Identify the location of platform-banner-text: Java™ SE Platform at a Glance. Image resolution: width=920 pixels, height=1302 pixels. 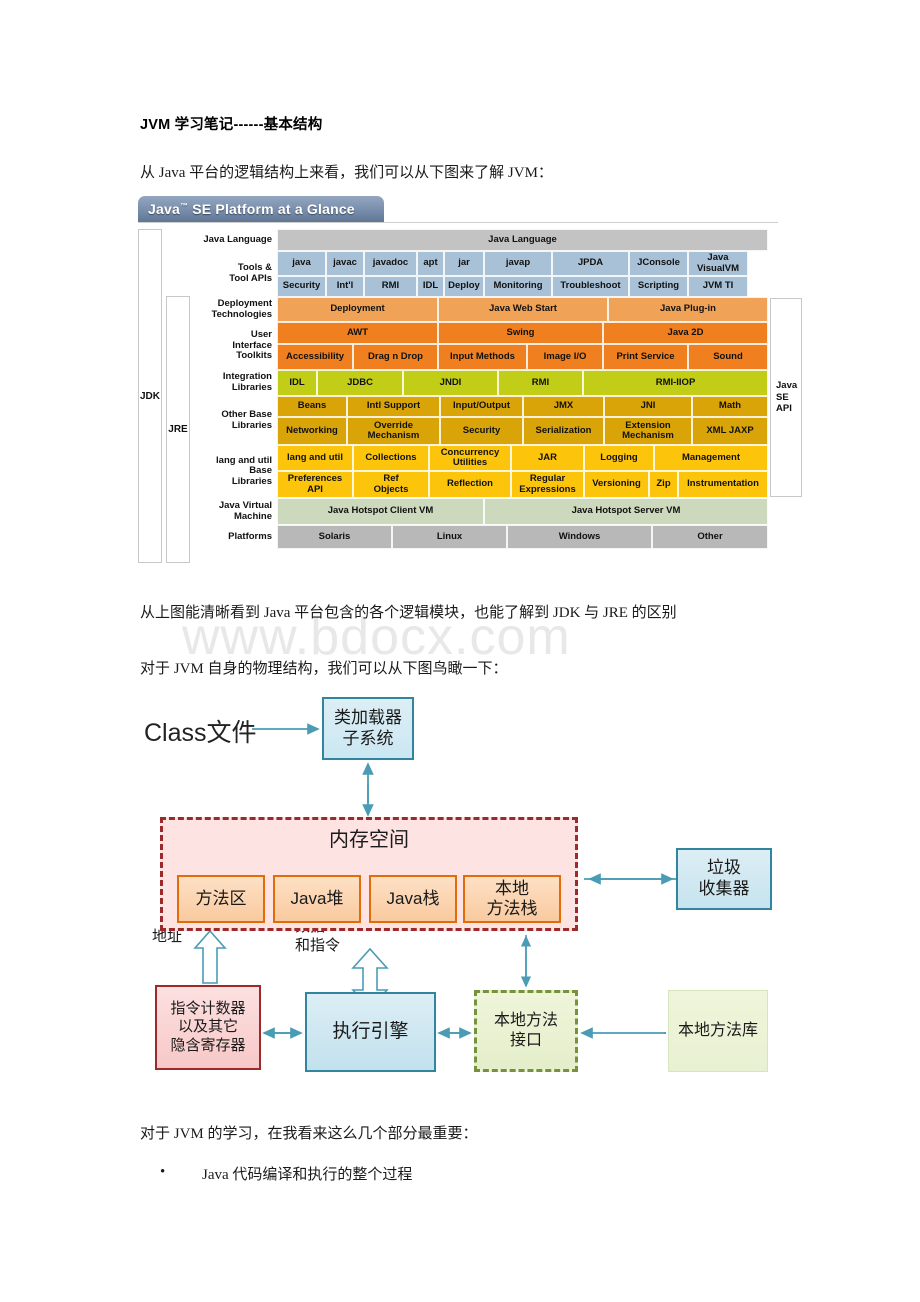
(251, 209).